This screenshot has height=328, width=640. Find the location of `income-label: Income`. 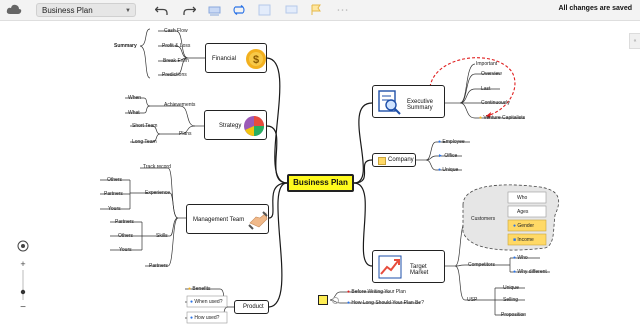

income-label: Income is located at coordinates (525, 240).